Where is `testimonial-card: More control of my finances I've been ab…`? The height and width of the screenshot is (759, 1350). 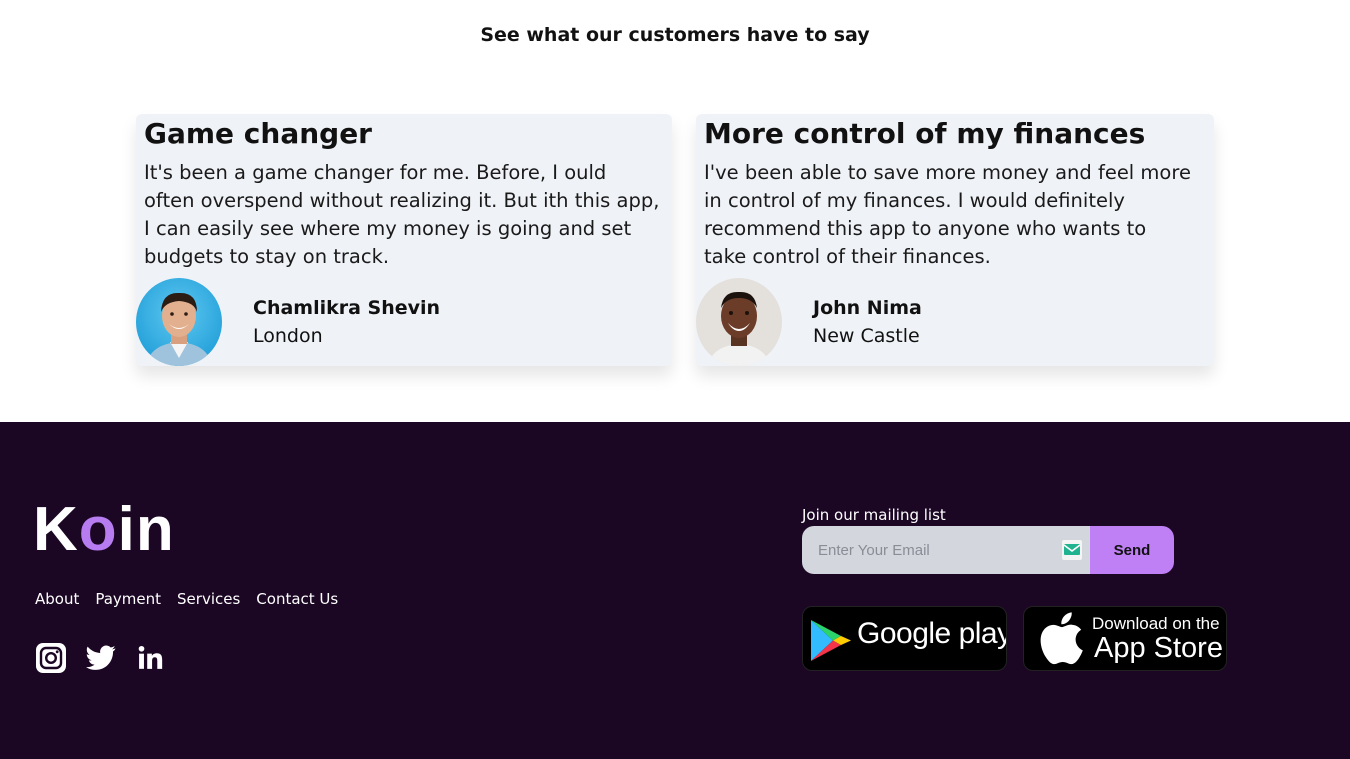 testimonial-card: More control of my finances I've been ab… is located at coordinates (955, 240).